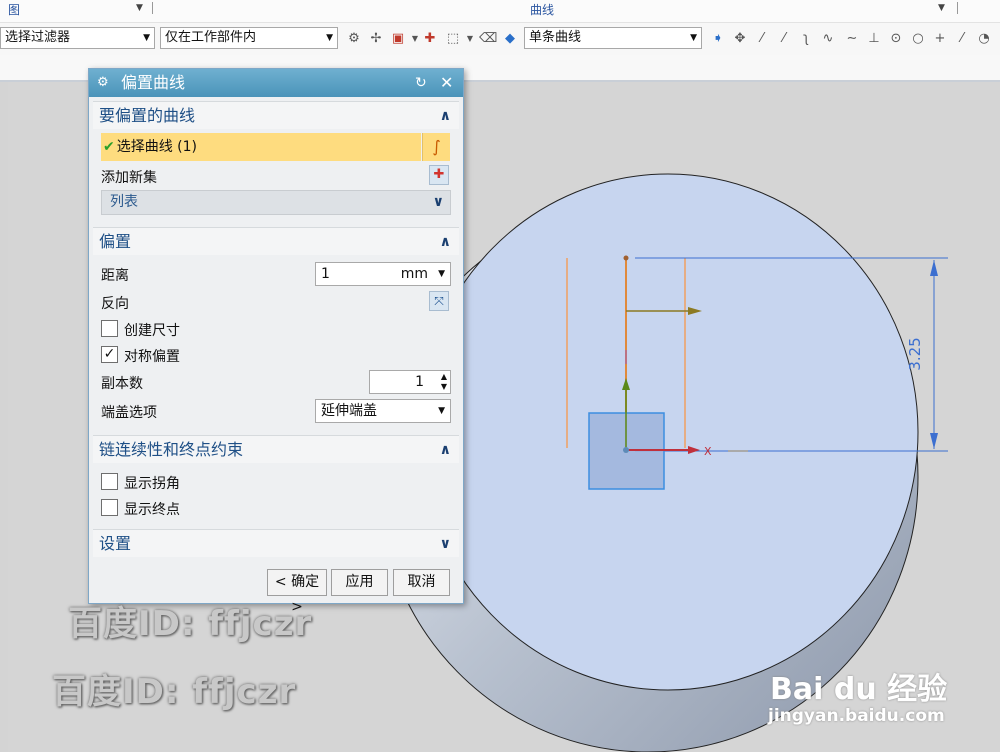  What do you see at coordinates (115, 241) in the screenshot?
I see `section-offset-title: 偏置` at bounding box center [115, 241].